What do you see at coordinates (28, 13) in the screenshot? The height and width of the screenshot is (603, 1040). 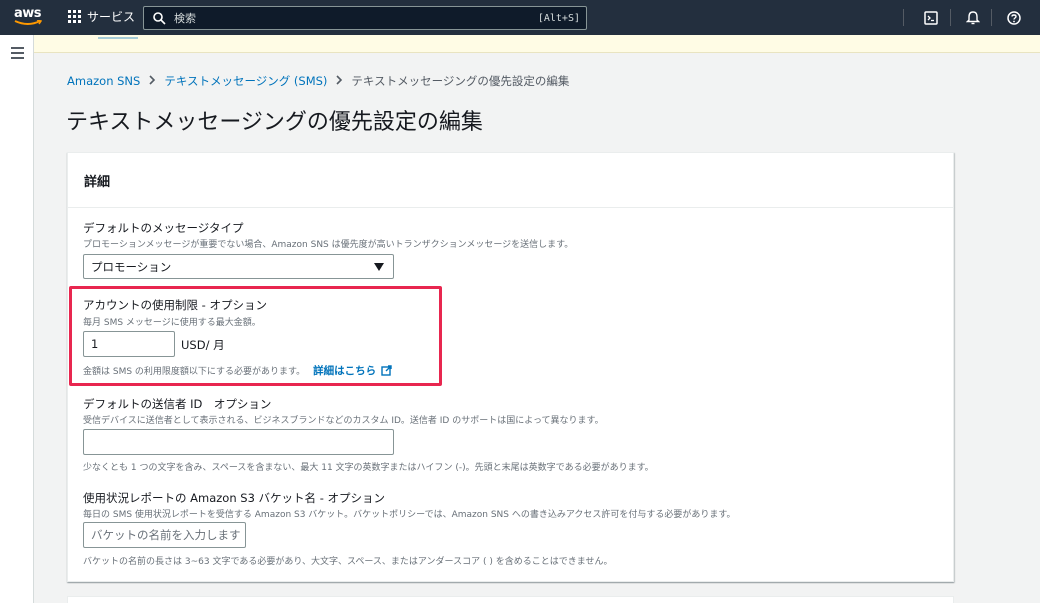 I see `aws-logo-text: aws` at bounding box center [28, 13].